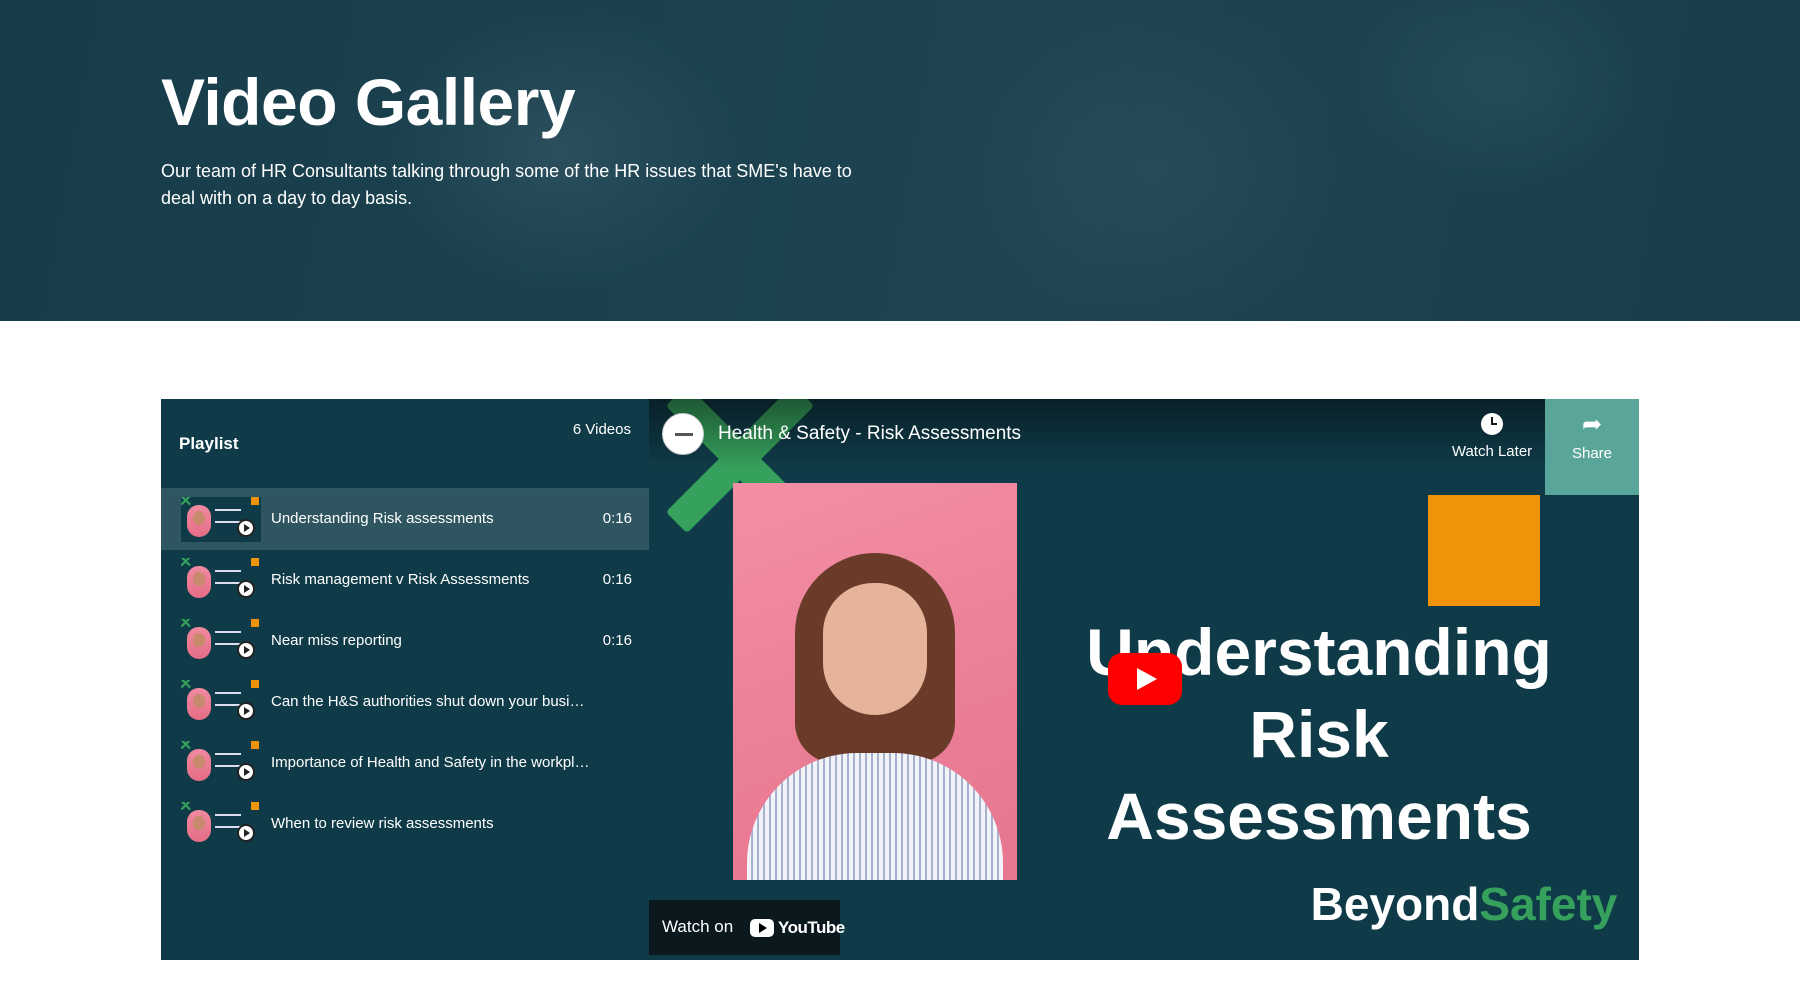  What do you see at coordinates (683, 434) in the screenshot?
I see `channel-avatar` at bounding box center [683, 434].